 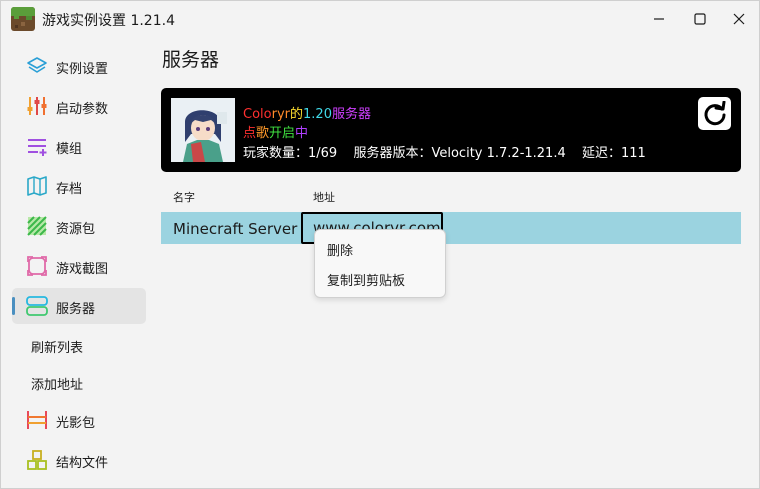 What do you see at coordinates (280, 114) in the screenshot?
I see `motd-text: ryr` at bounding box center [280, 114].